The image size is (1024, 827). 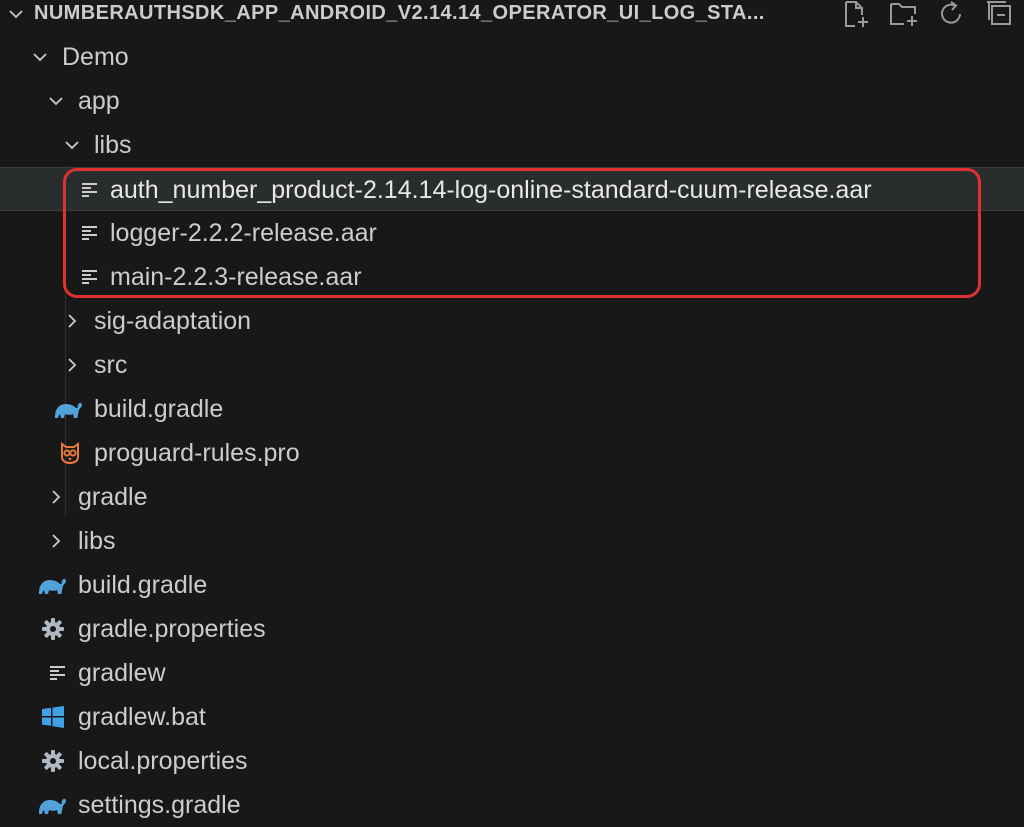 I want to click on tree-item-label: gradlew, so click(x=122, y=673).